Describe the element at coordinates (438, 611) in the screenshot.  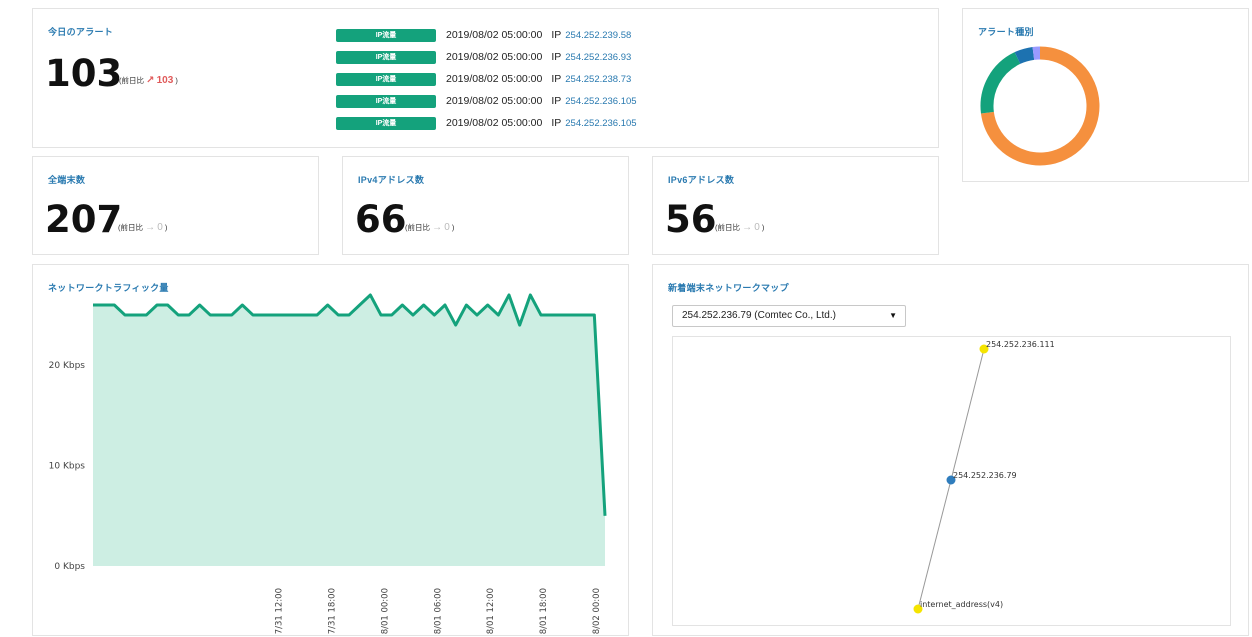
I see `x-tick-label: 8/01 06:00` at that location.